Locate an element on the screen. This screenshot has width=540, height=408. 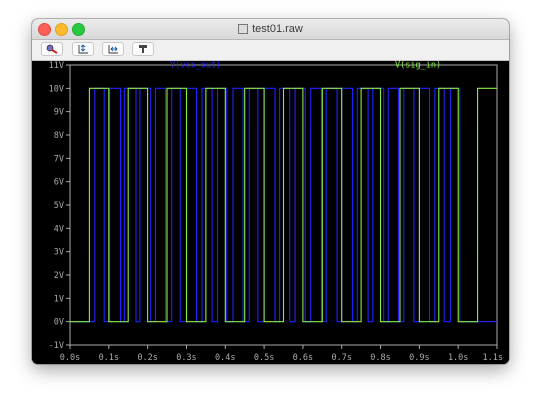
autorange-y-button is located at coordinates (83, 49).